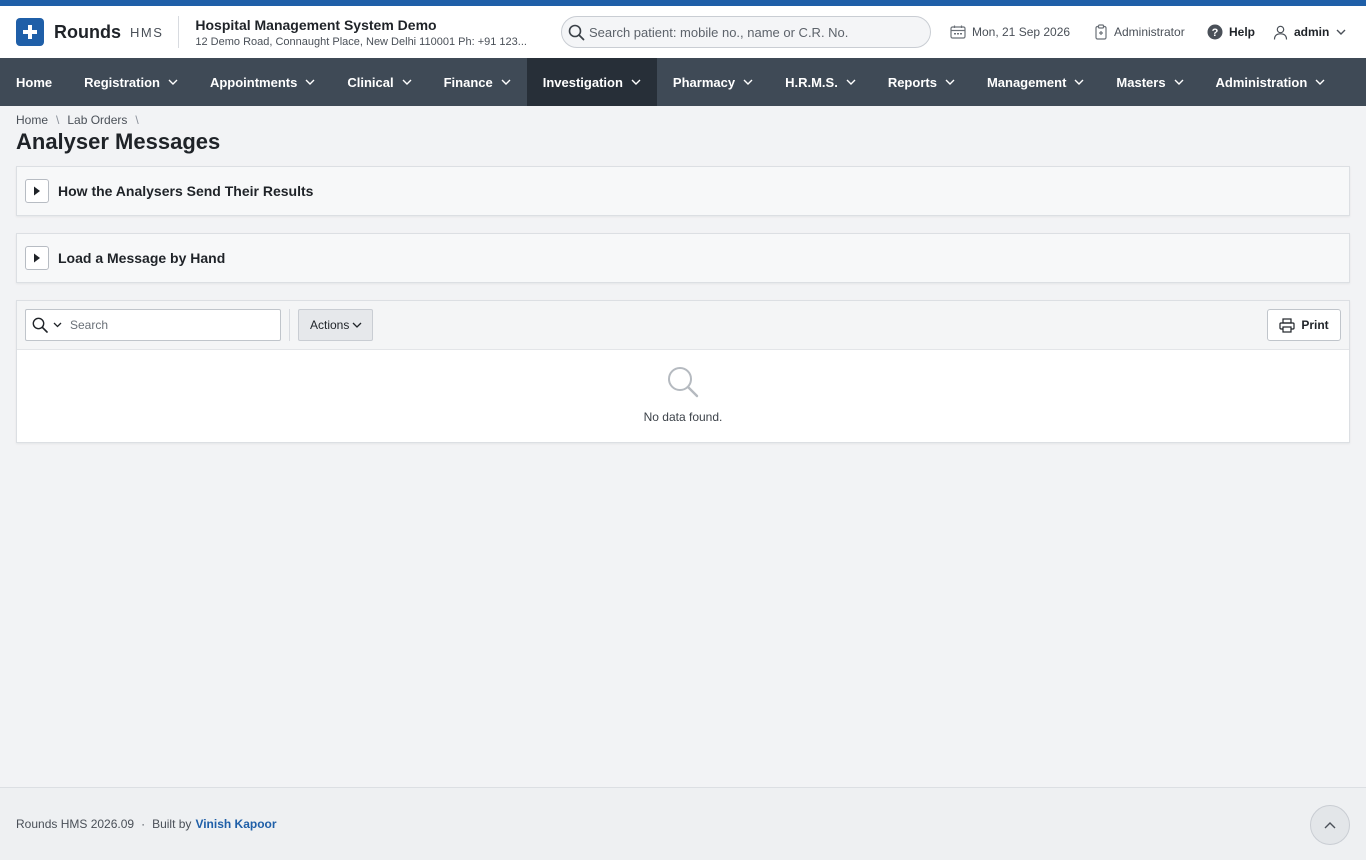 The height and width of the screenshot is (860, 1366). I want to click on chevron-up-icon, so click(1330, 825).